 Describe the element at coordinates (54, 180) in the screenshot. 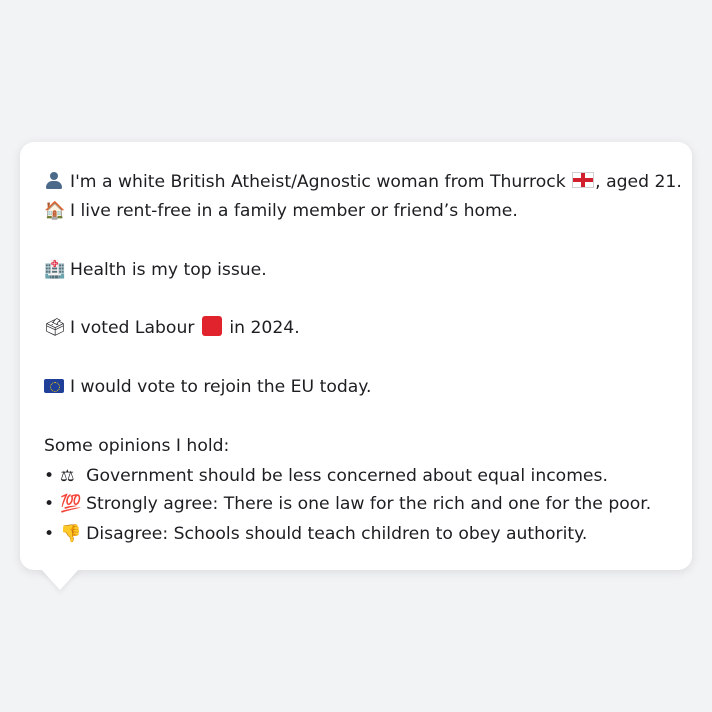

I see `person-silhouette-icon` at that location.